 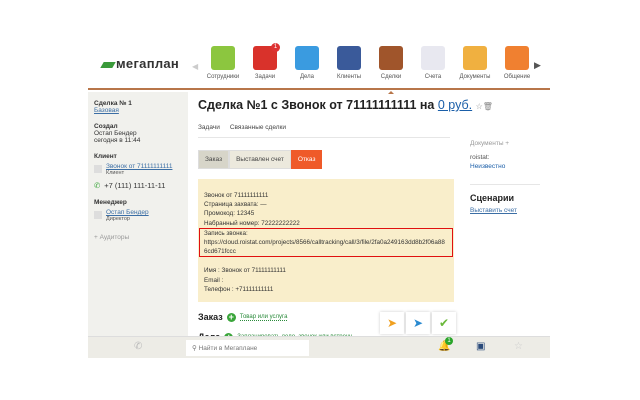 I want to click on note-line: Email :, so click(x=214, y=280).